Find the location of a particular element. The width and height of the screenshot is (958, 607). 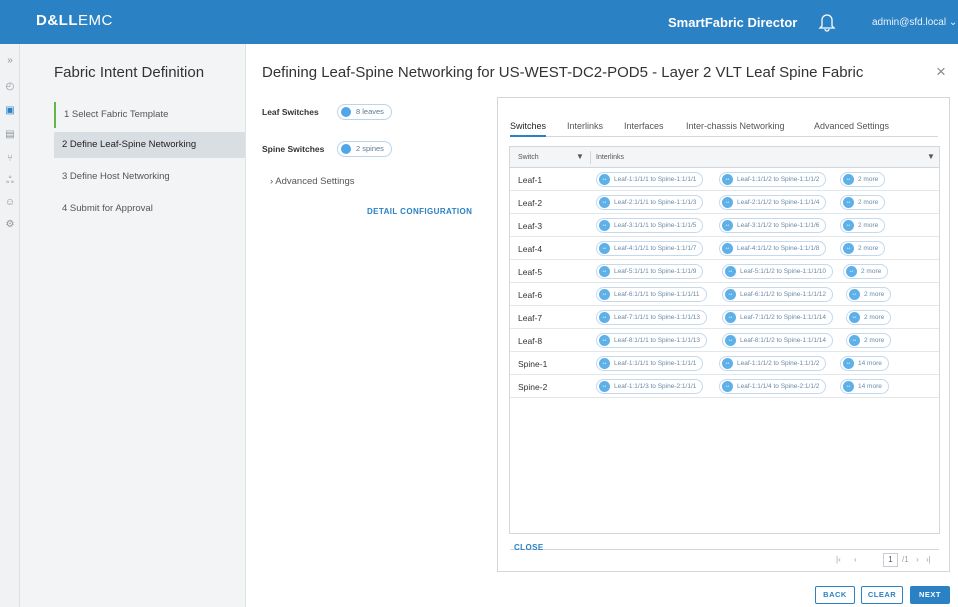

pager: |‹ ‹ 1 /1 › ›| is located at coordinates (724, 559).